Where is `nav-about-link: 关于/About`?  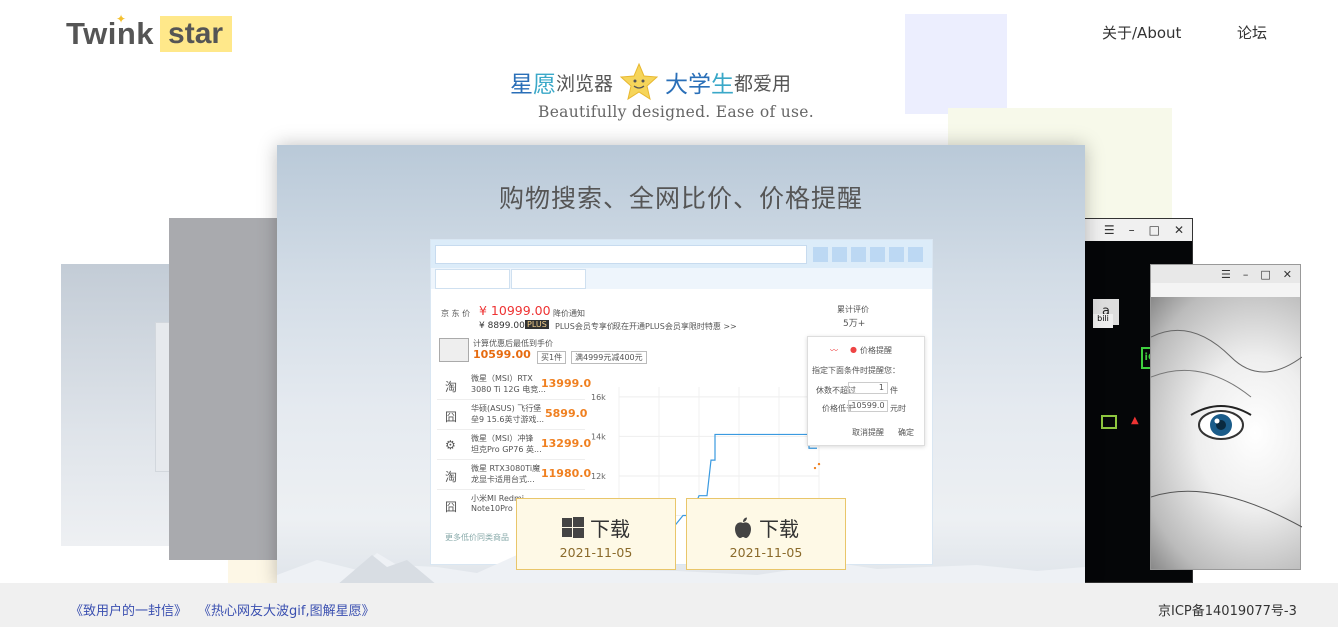 nav-about-link: 关于/About is located at coordinates (1141, 32).